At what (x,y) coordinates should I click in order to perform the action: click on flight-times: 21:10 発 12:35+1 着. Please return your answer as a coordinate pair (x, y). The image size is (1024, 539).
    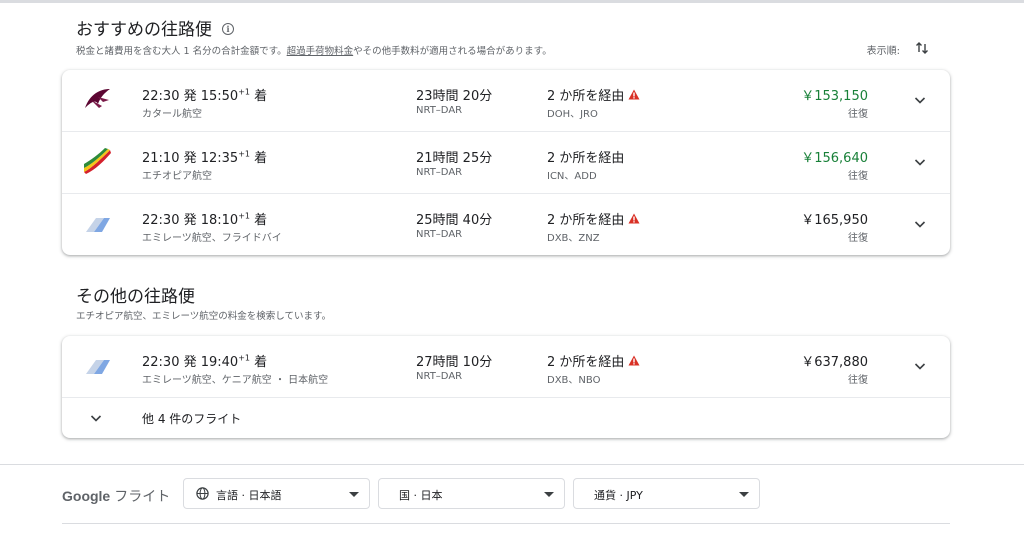
    Looking at the image, I should click on (204, 156).